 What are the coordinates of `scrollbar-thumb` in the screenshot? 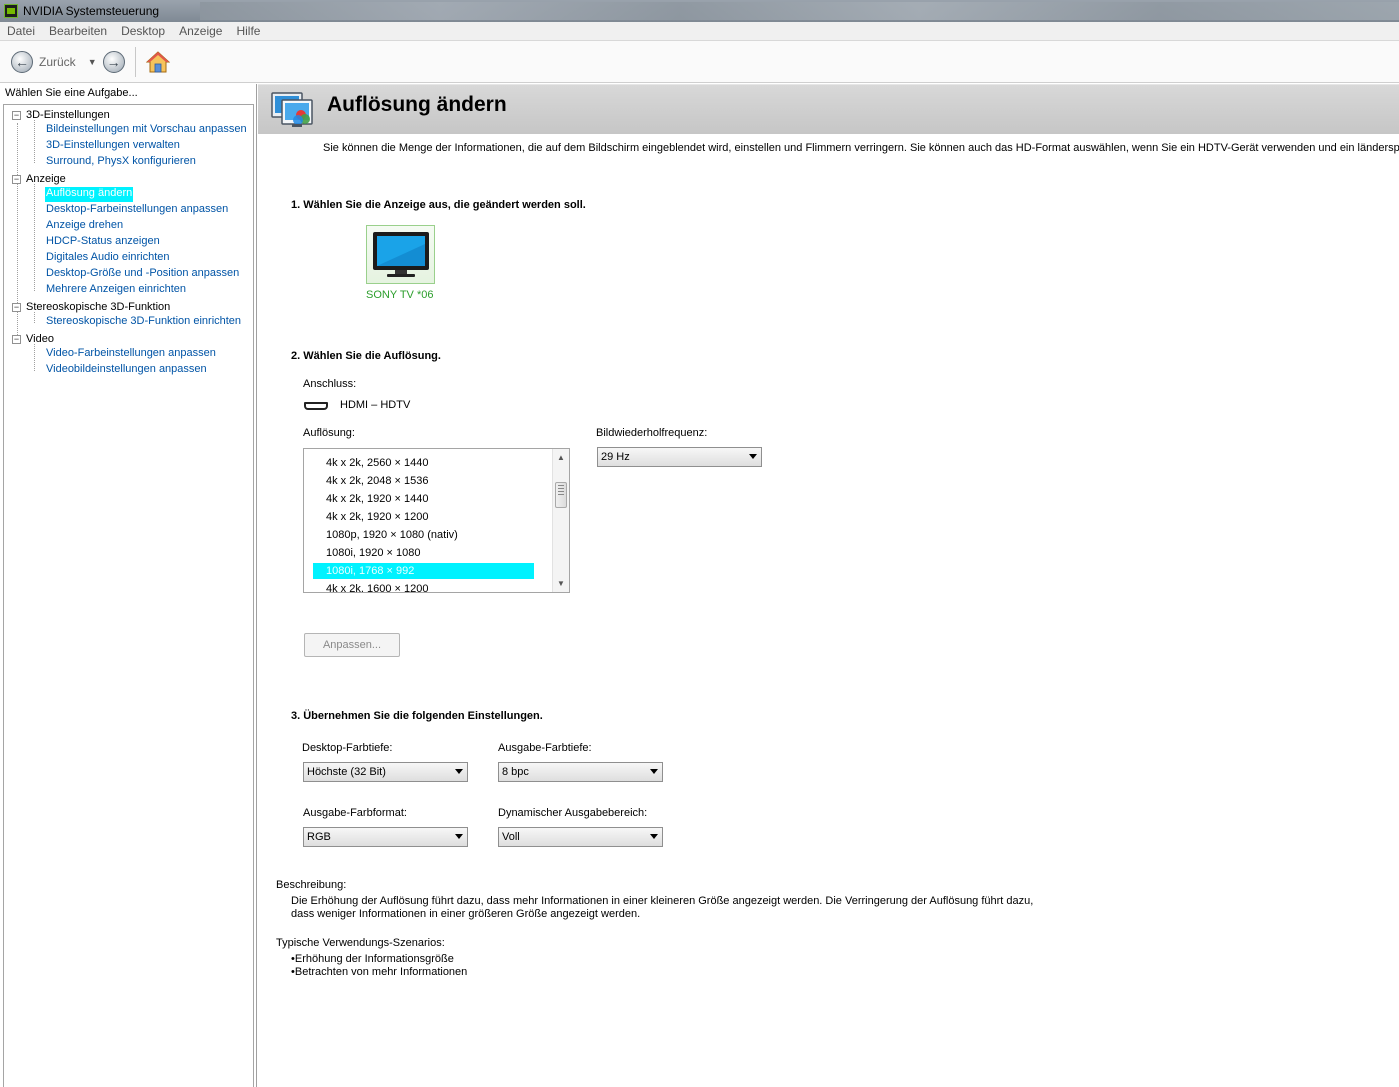 It's located at (561, 495).